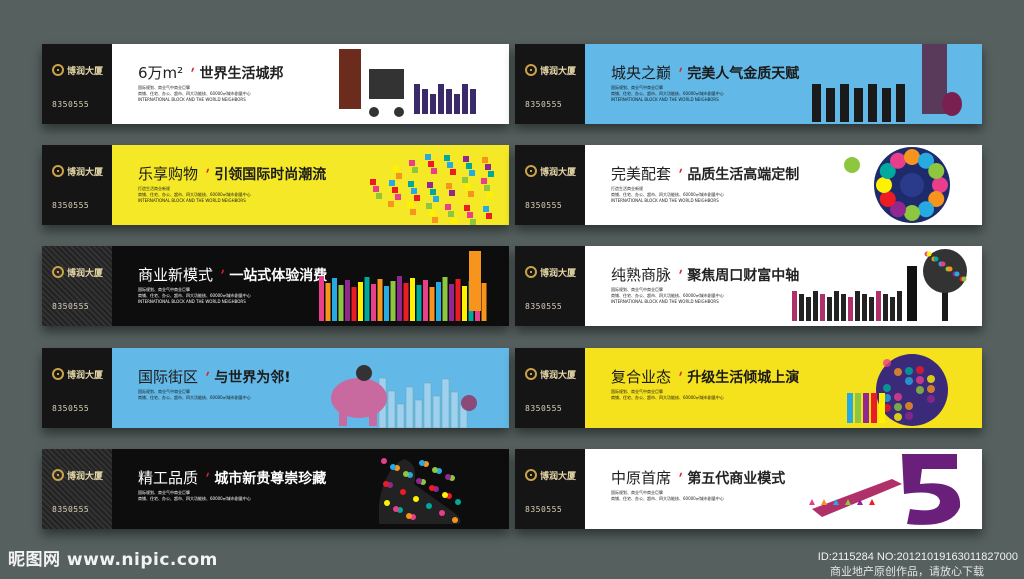 The width and height of the screenshot is (1024, 579). Describe the element at coordinates (168, 174) in the screenshot. I see `headline-main: 乐享购物` at that location.